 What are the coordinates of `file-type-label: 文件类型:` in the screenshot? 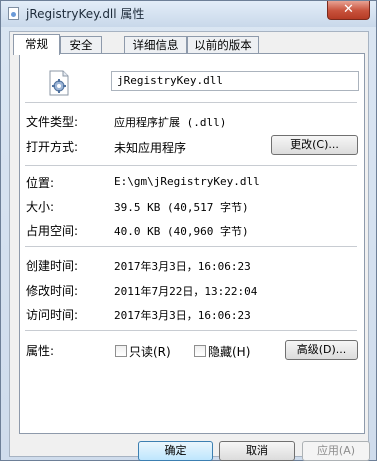 It's located at (52, 122).